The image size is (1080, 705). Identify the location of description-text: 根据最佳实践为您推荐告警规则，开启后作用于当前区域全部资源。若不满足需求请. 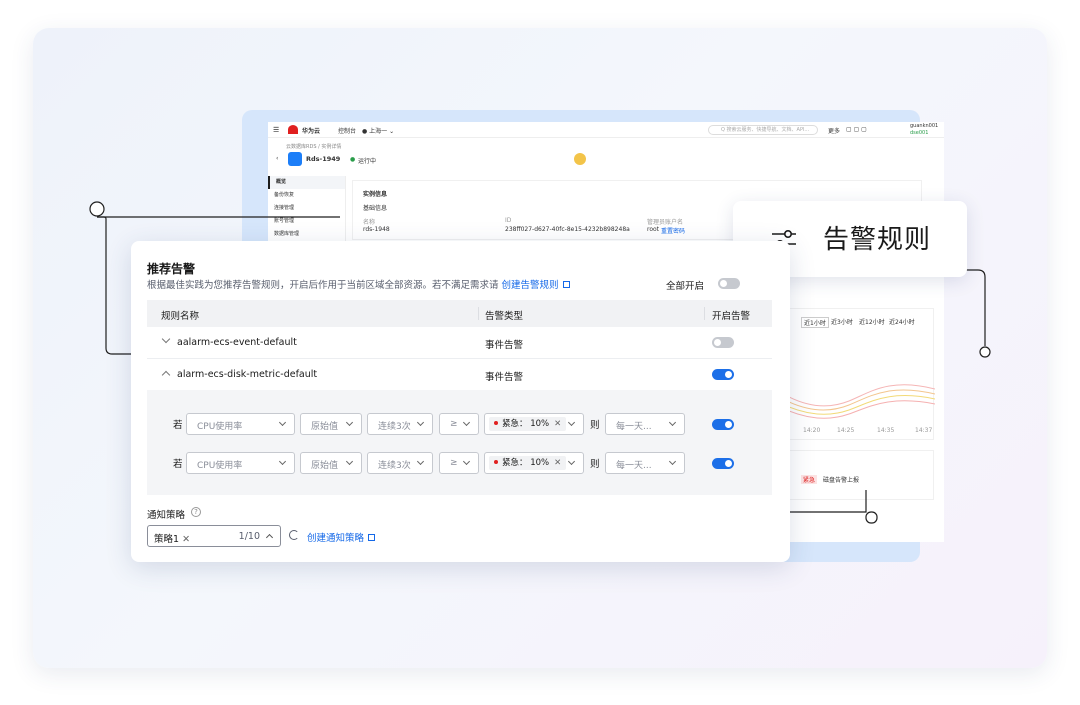
(323, 285).